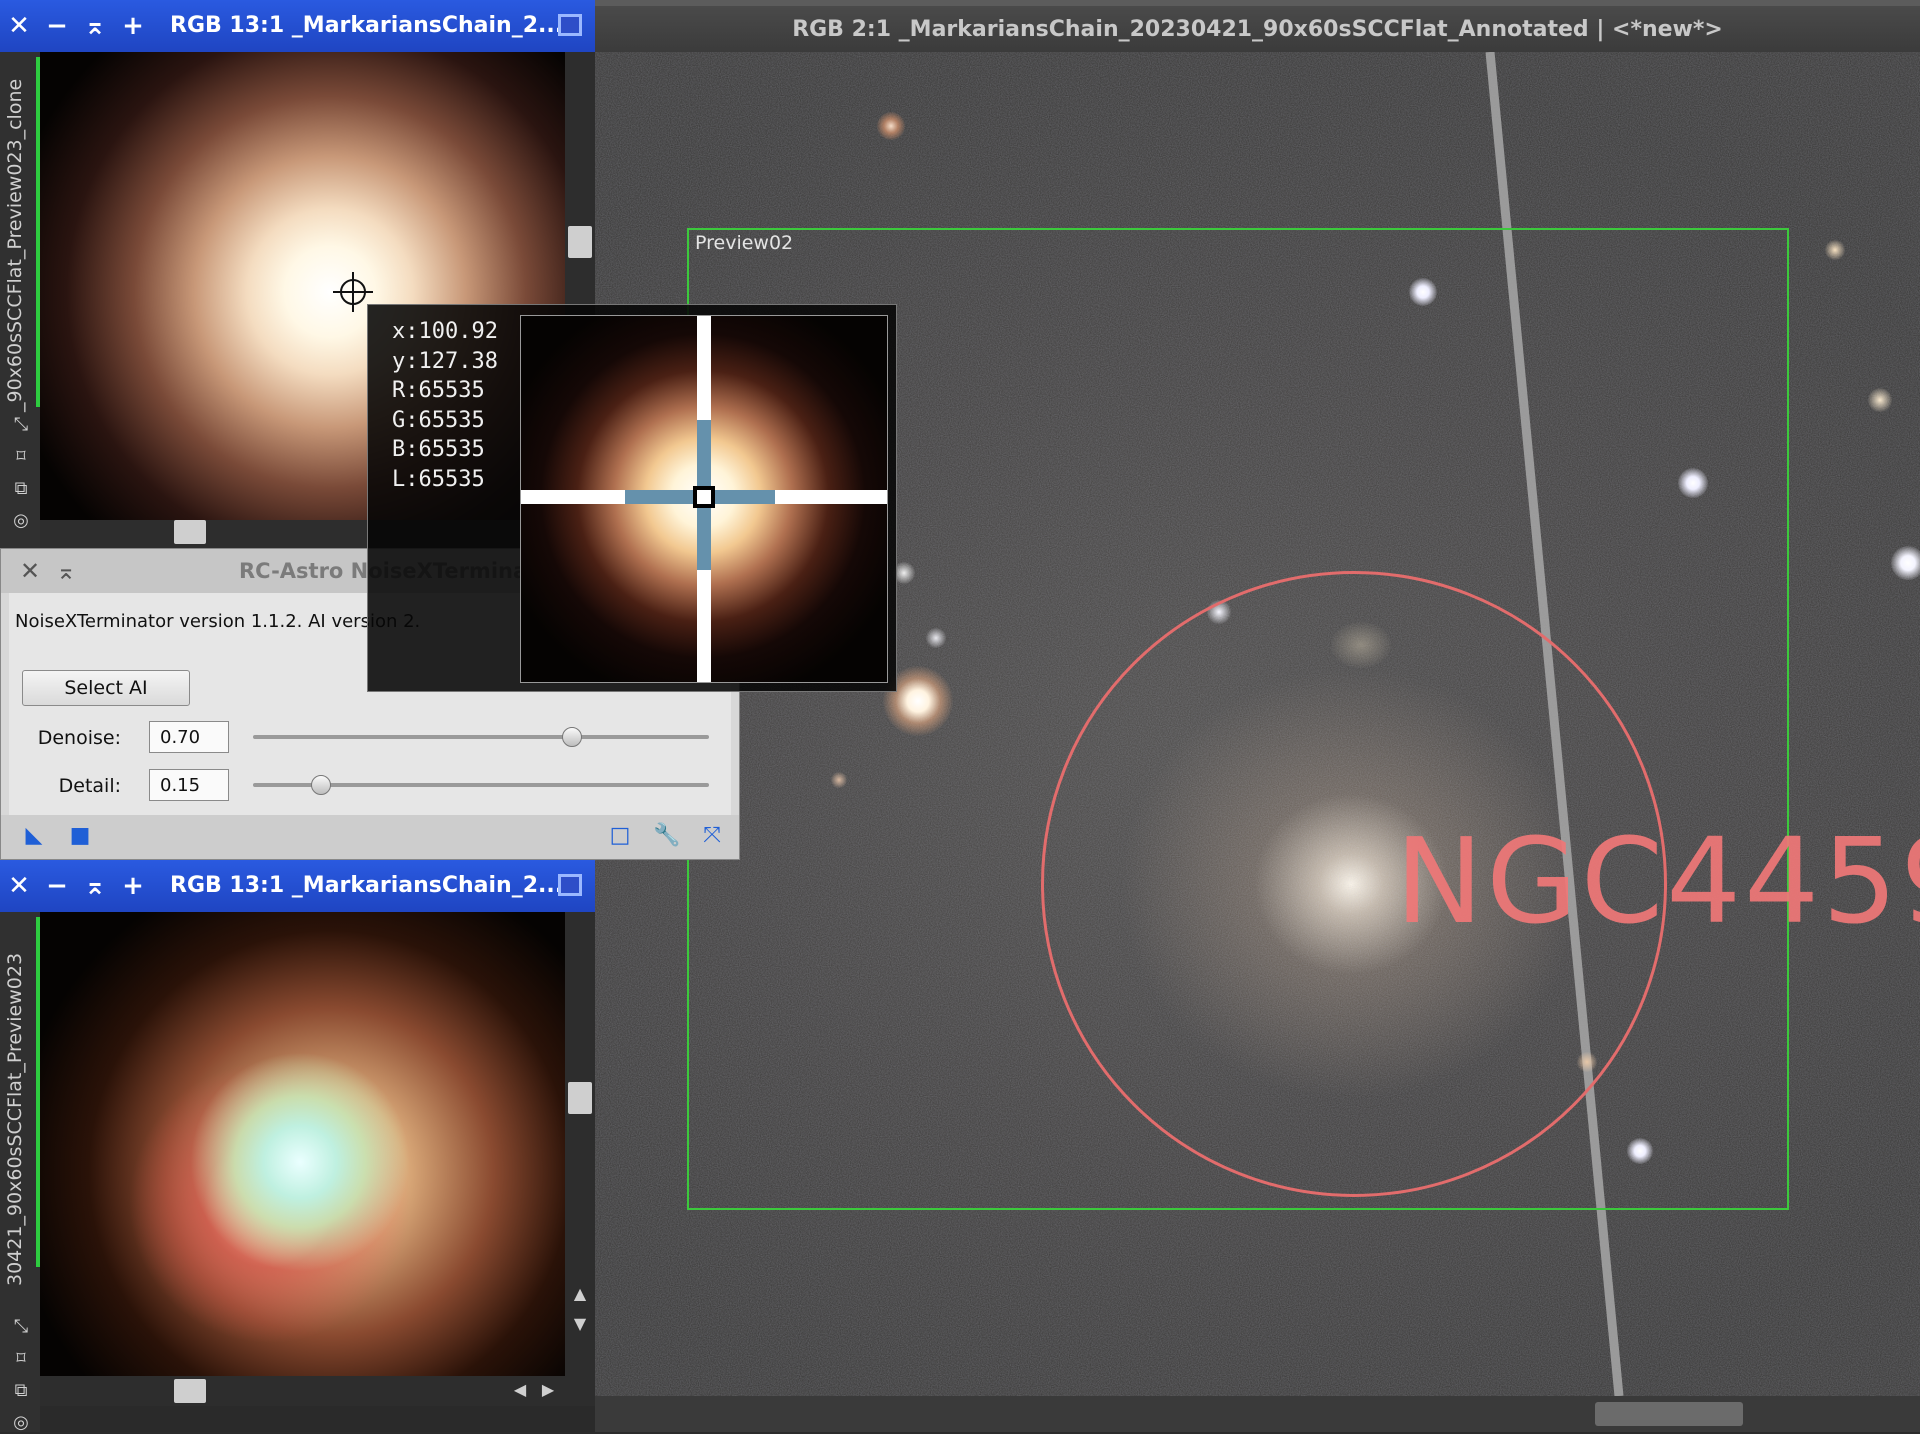  I want to click on readout-g: G:65535, so click(438, 420).